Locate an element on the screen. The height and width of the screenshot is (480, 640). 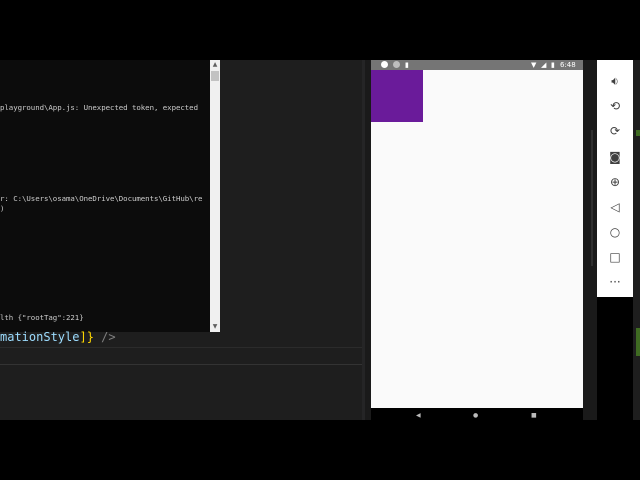
zoom-icon: ⊕ is located at coordinates (615, 182).